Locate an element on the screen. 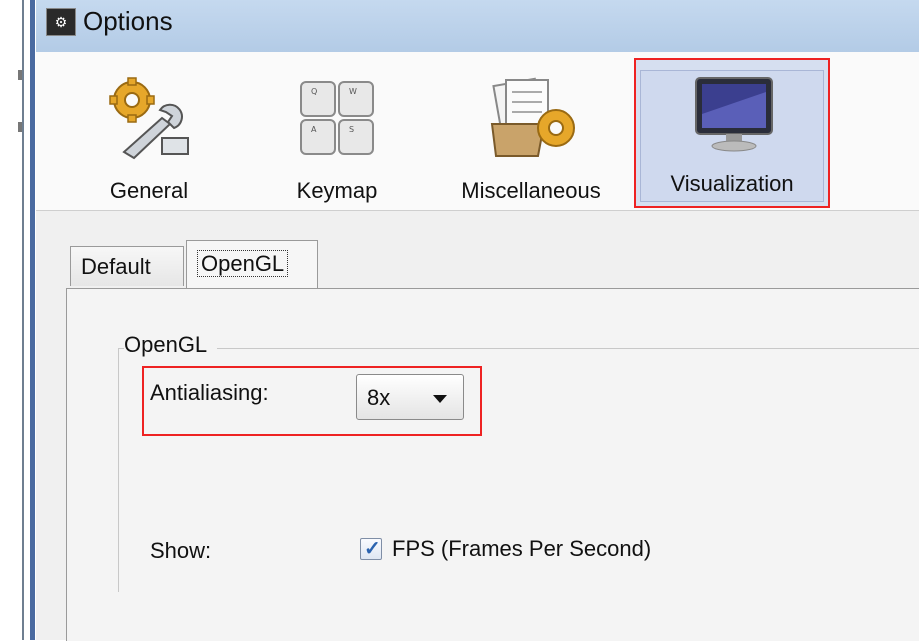 The width and height of the screenshot is (919, 641). antialiasing-value: 8x is located at coordinates (379, 397).